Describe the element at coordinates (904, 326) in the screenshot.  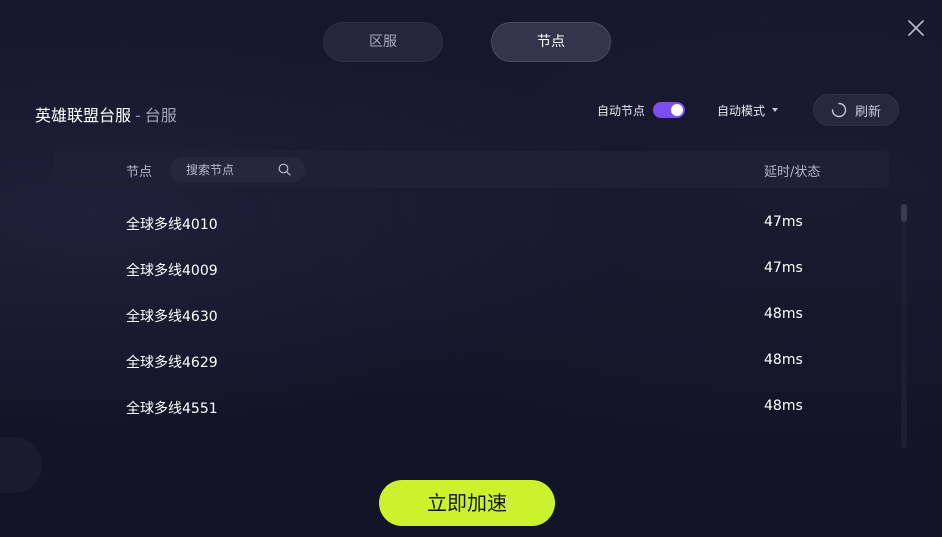
I see `list-scrollbar` at that location.